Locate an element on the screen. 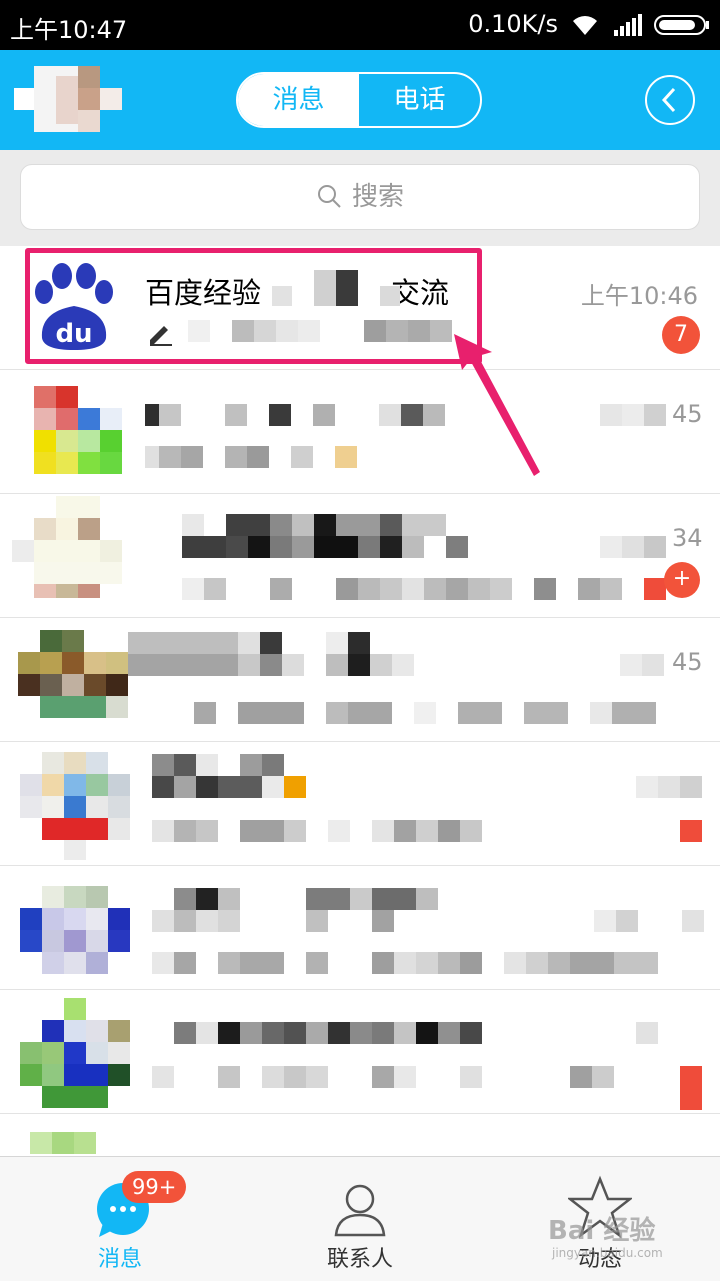 This screenshot has height=1281, width=720. wifi-icon is located at coordinates (585, 25).